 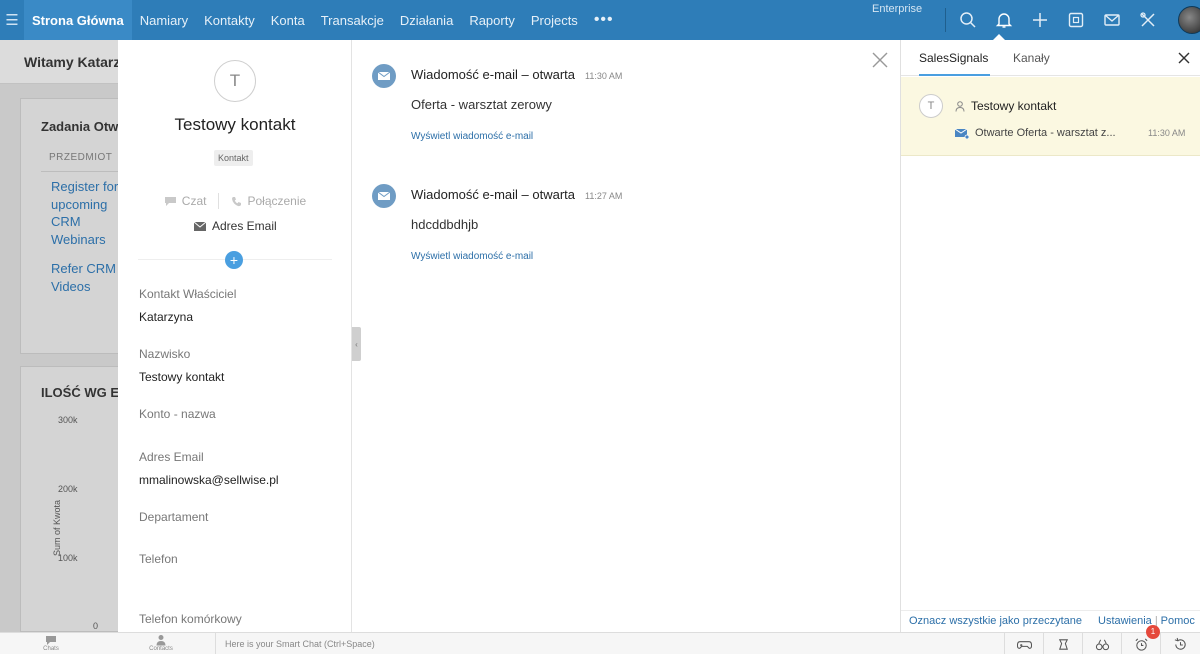 I want to click on mark-all-read-link: Oznacz wszystkie jako przeczytane, so click(x=995, y=621).